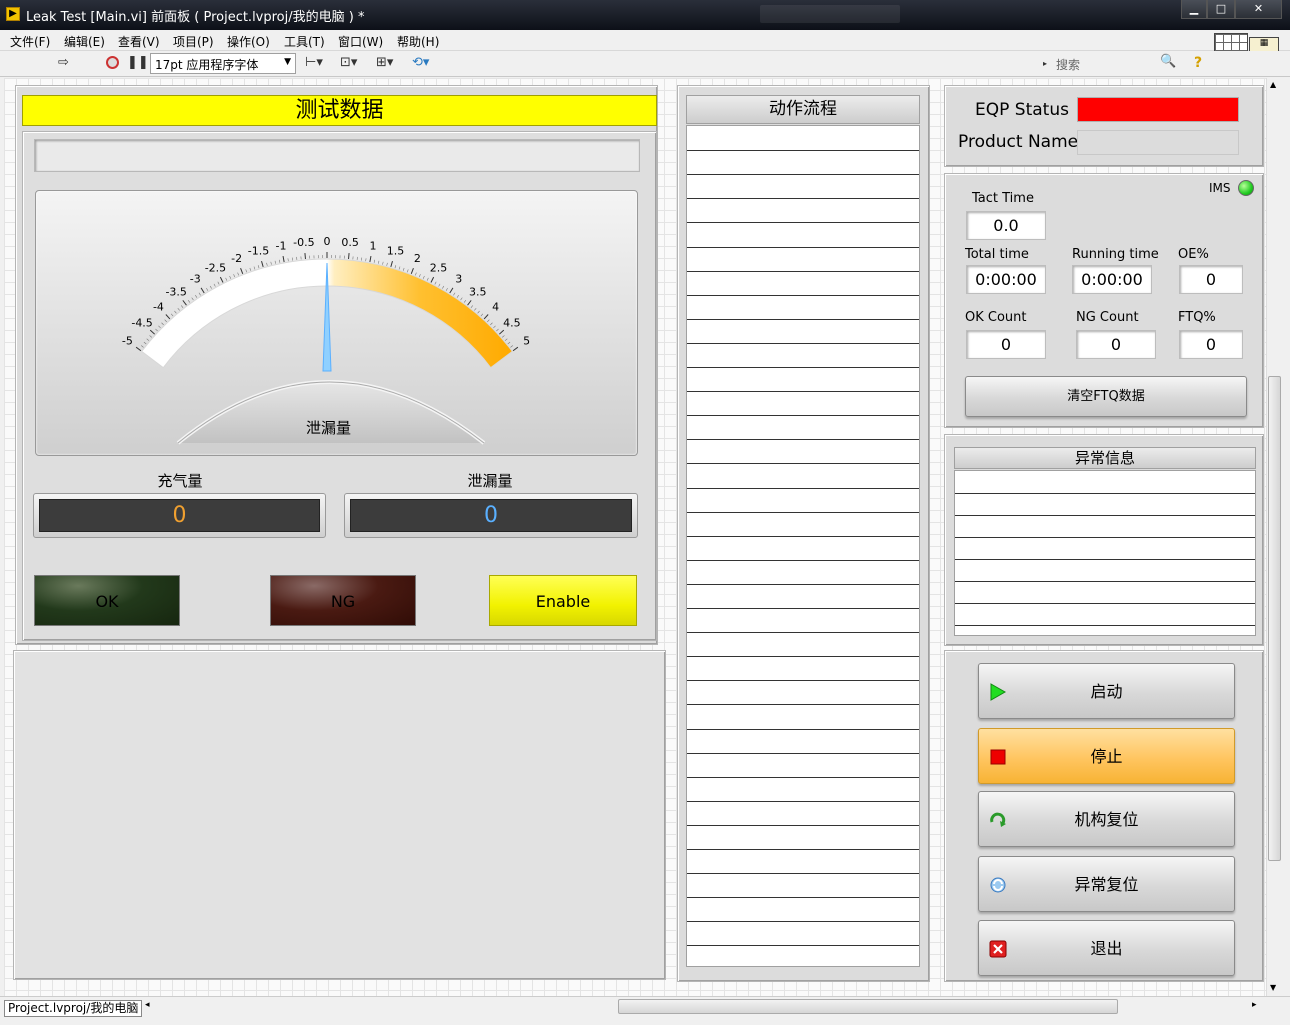  Describe the element at coordinates (30, 41) in the screenshot. I see `menu-file: 文件(F)` at that location.